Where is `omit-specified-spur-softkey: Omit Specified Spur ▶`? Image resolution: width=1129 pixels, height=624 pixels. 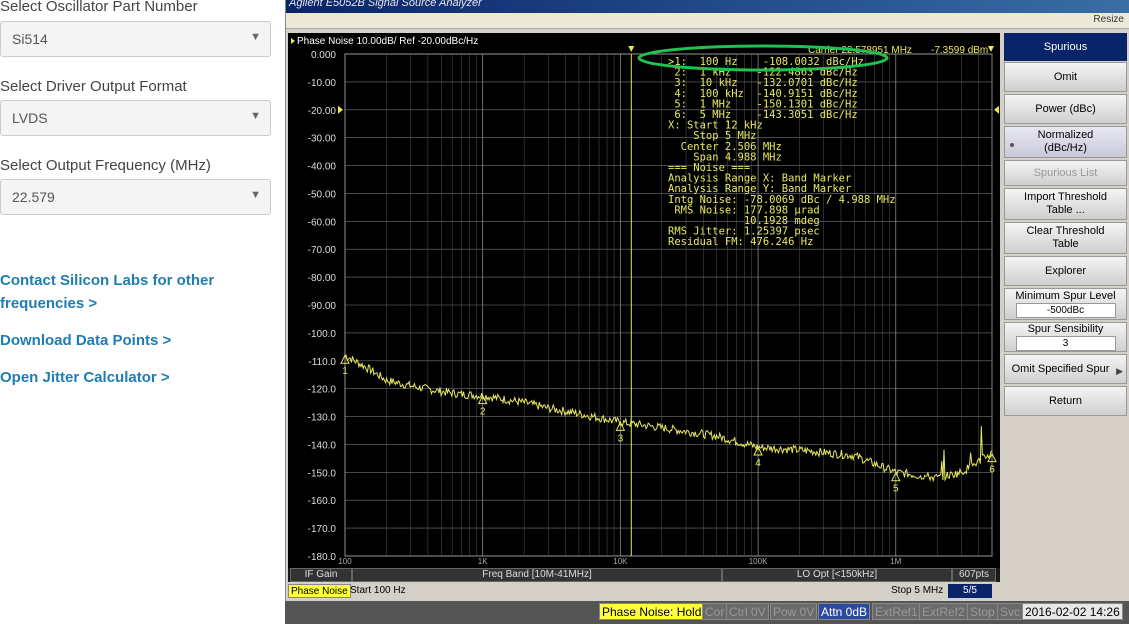
omit-specified-spur-softkey: Omit Specified Spur ▶ is located at coordinates (1065, 369).